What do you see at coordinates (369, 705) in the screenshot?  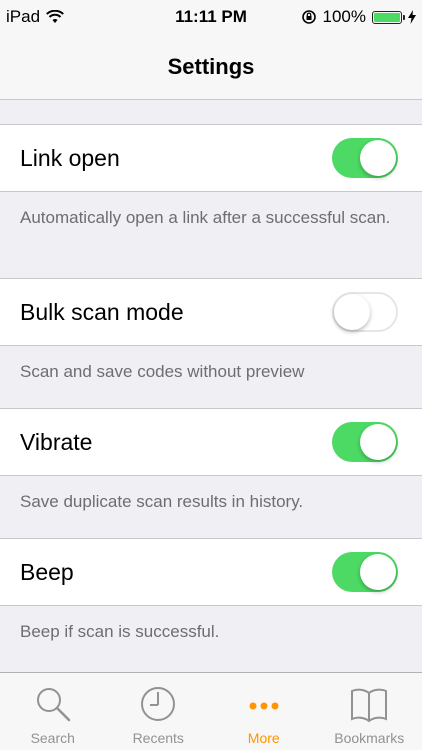 I see `book-icon` at bounding box center [369, 705].